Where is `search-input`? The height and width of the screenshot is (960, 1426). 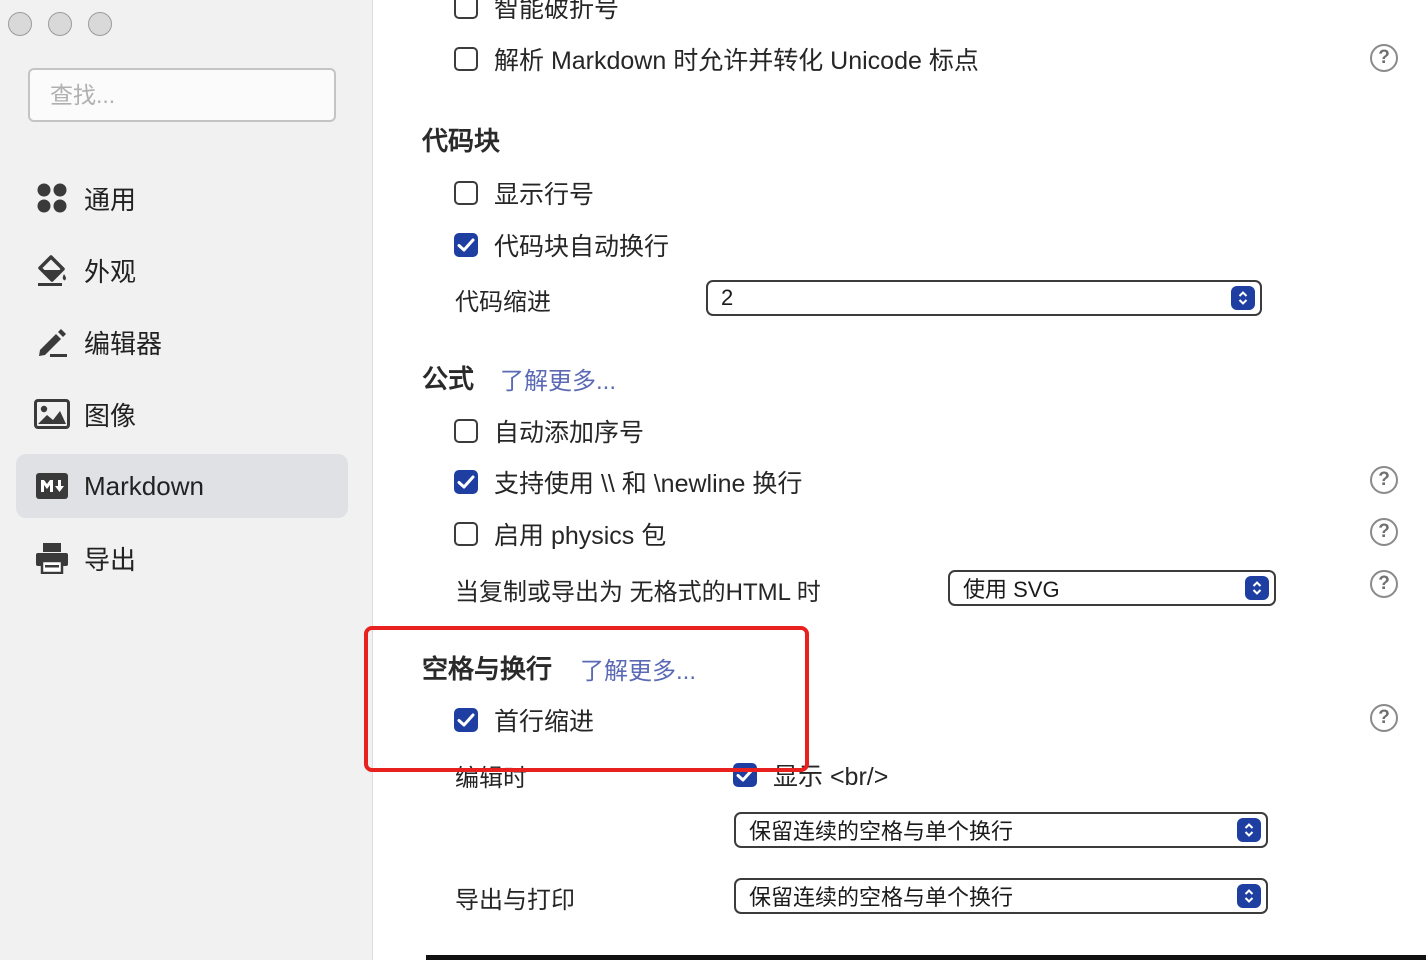 search-input is located at coordinates (182, 95).